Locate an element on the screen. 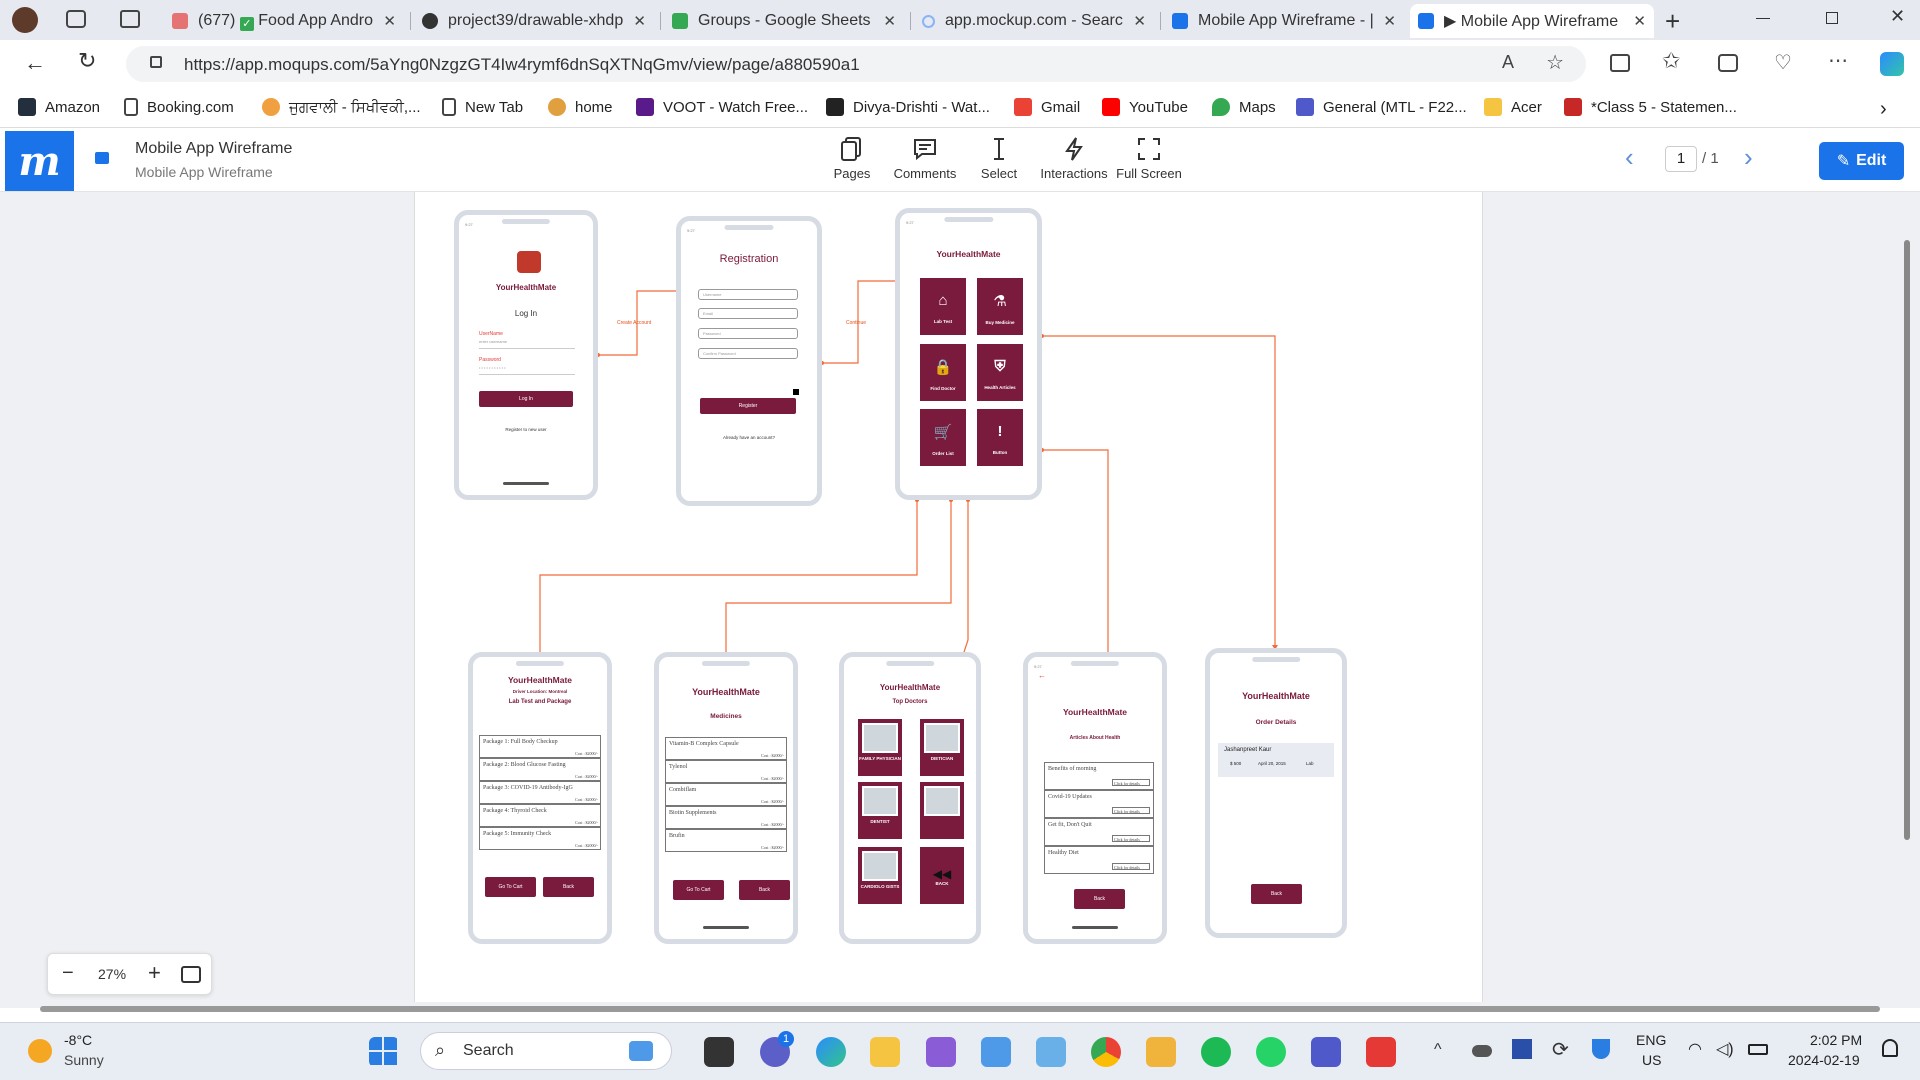 This screenshot has height=1080, width=1920. spotify-icon is located at coordinates (1216, 1052).